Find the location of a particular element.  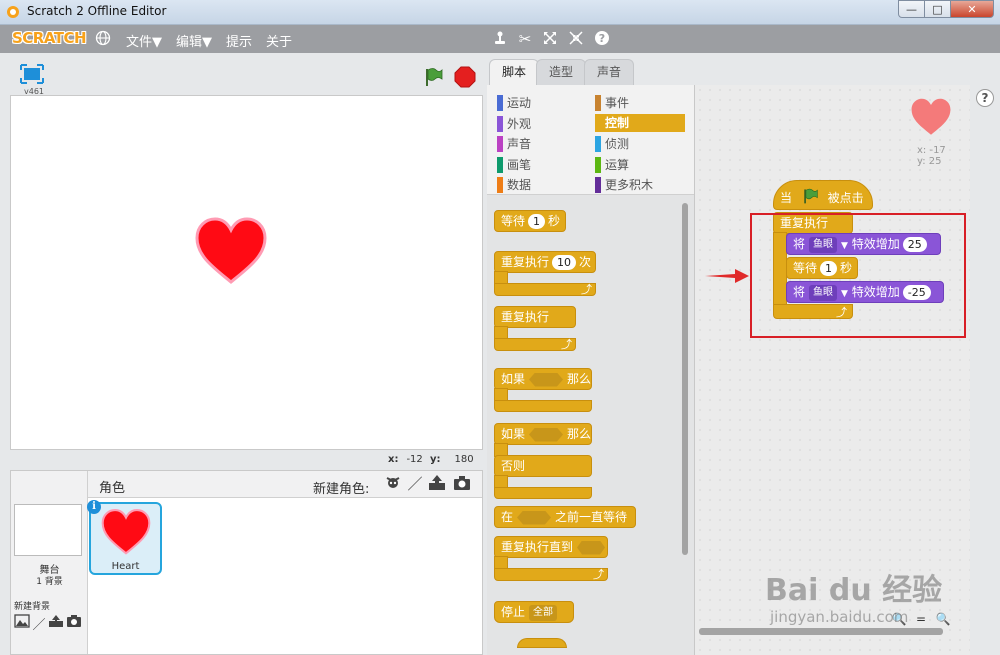

backdrop-upload-icon is located at coordinates (56, 622).